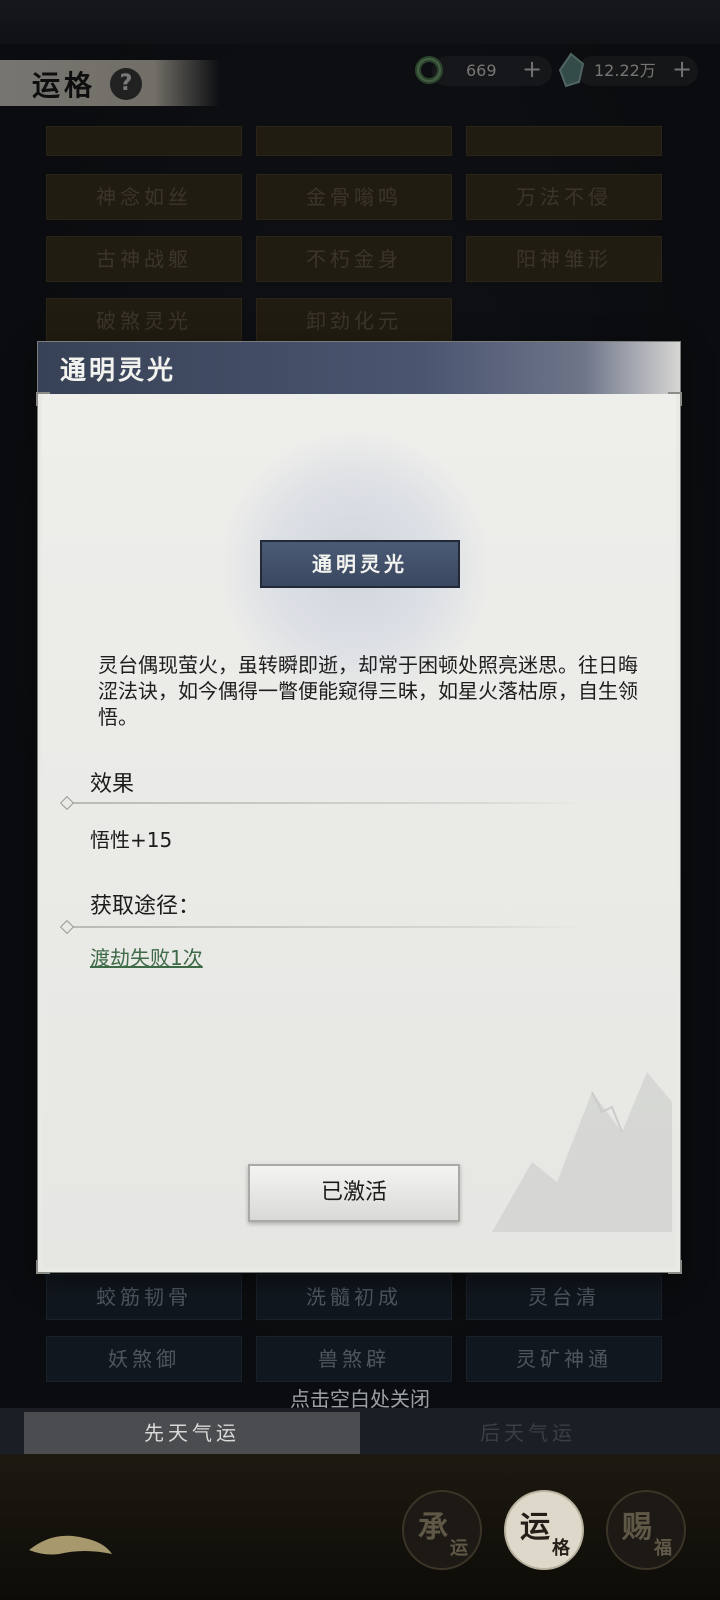  Describe the element at coordinates (354, 1193) in the screenshot. I see `activated-button: 已激活` at that location.